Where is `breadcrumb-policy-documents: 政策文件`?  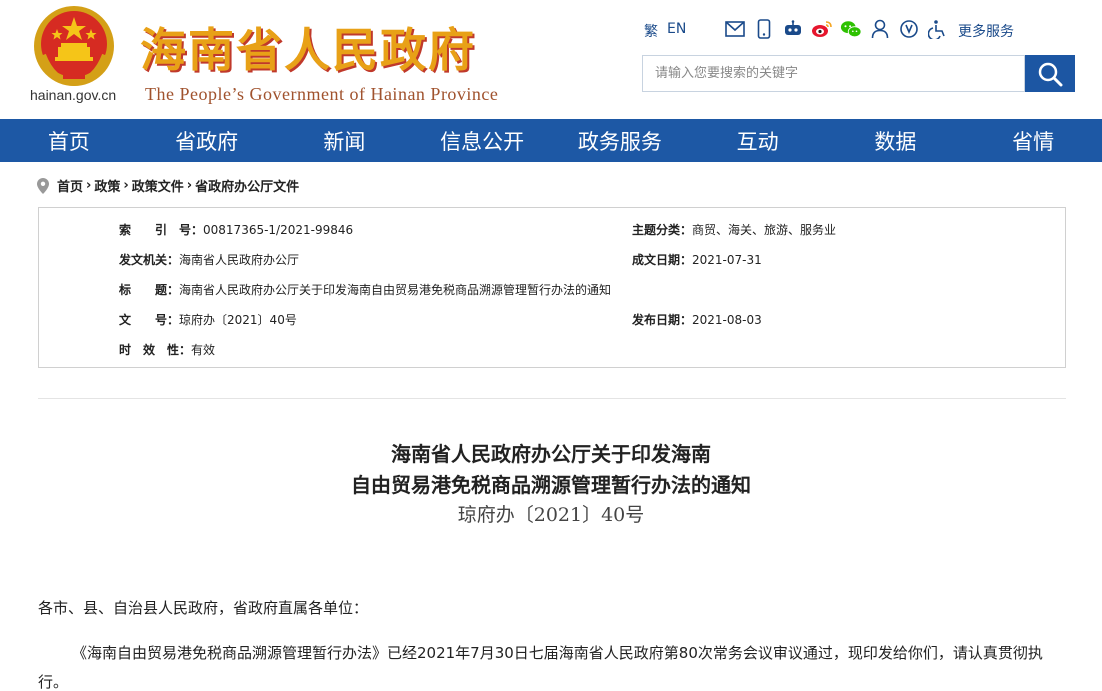 breadcrumb-policy-documents: 政策文件 is located at coordinates (158, 185).